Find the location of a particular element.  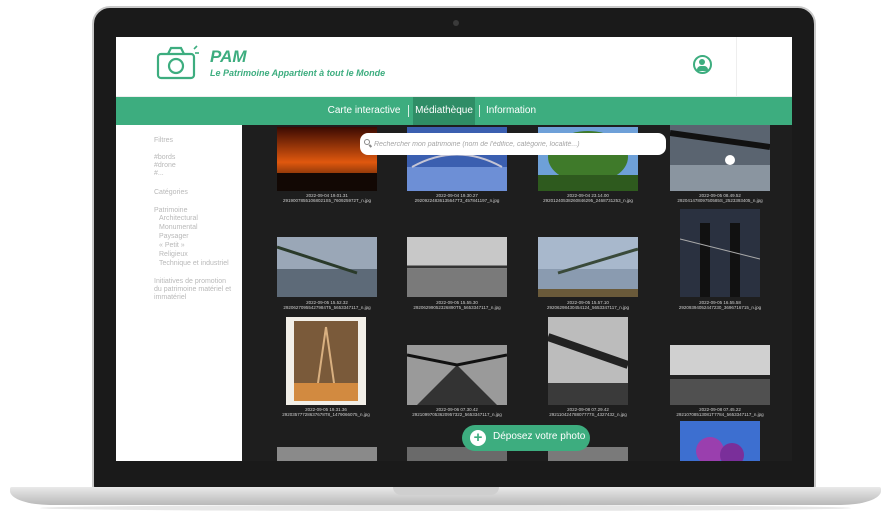

tag-bords: #bords is located at coordinates (164, 157).